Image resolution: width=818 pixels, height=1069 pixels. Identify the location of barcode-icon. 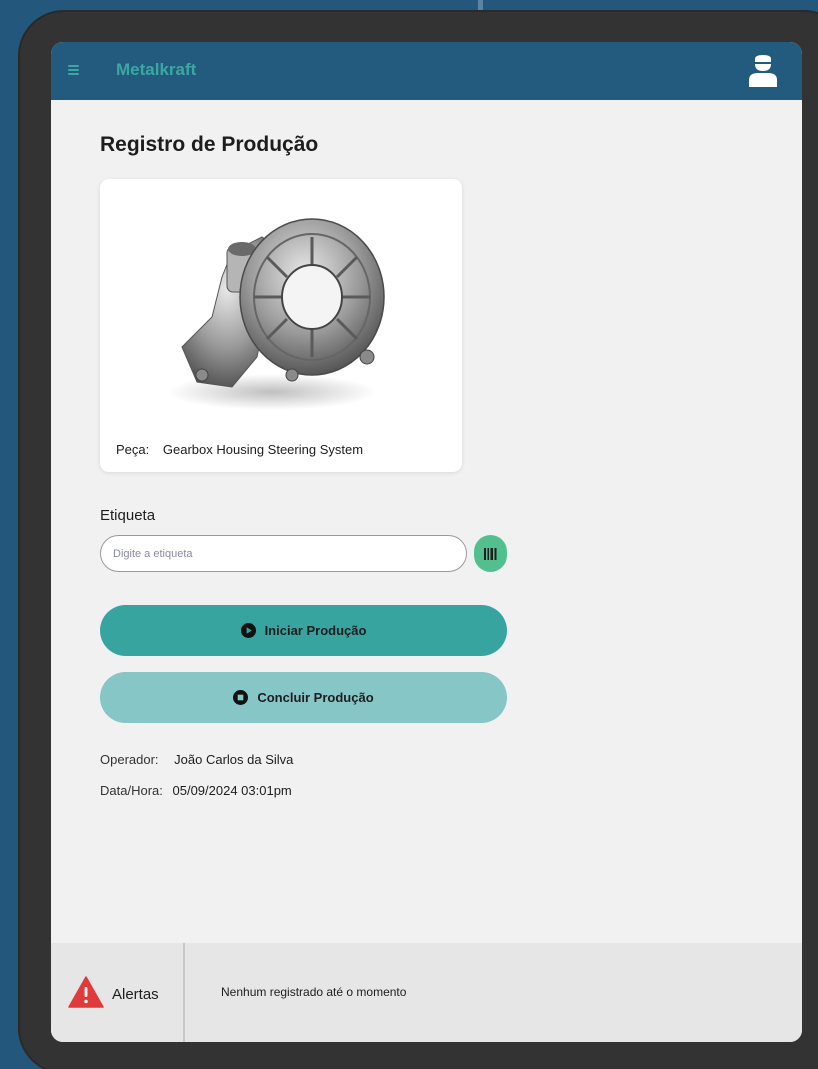
(490, 553).